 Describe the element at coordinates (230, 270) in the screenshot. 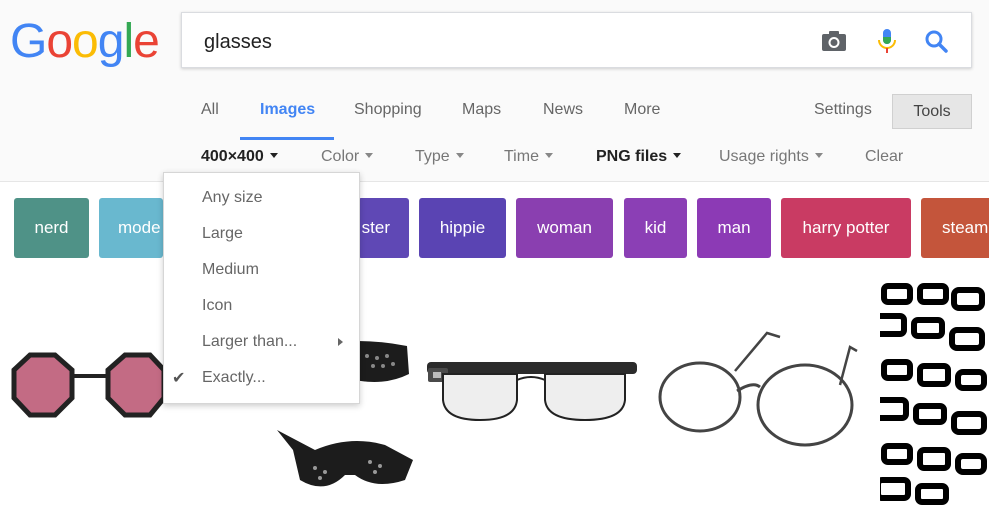

I see `size-option-medium: Medium` at that location.